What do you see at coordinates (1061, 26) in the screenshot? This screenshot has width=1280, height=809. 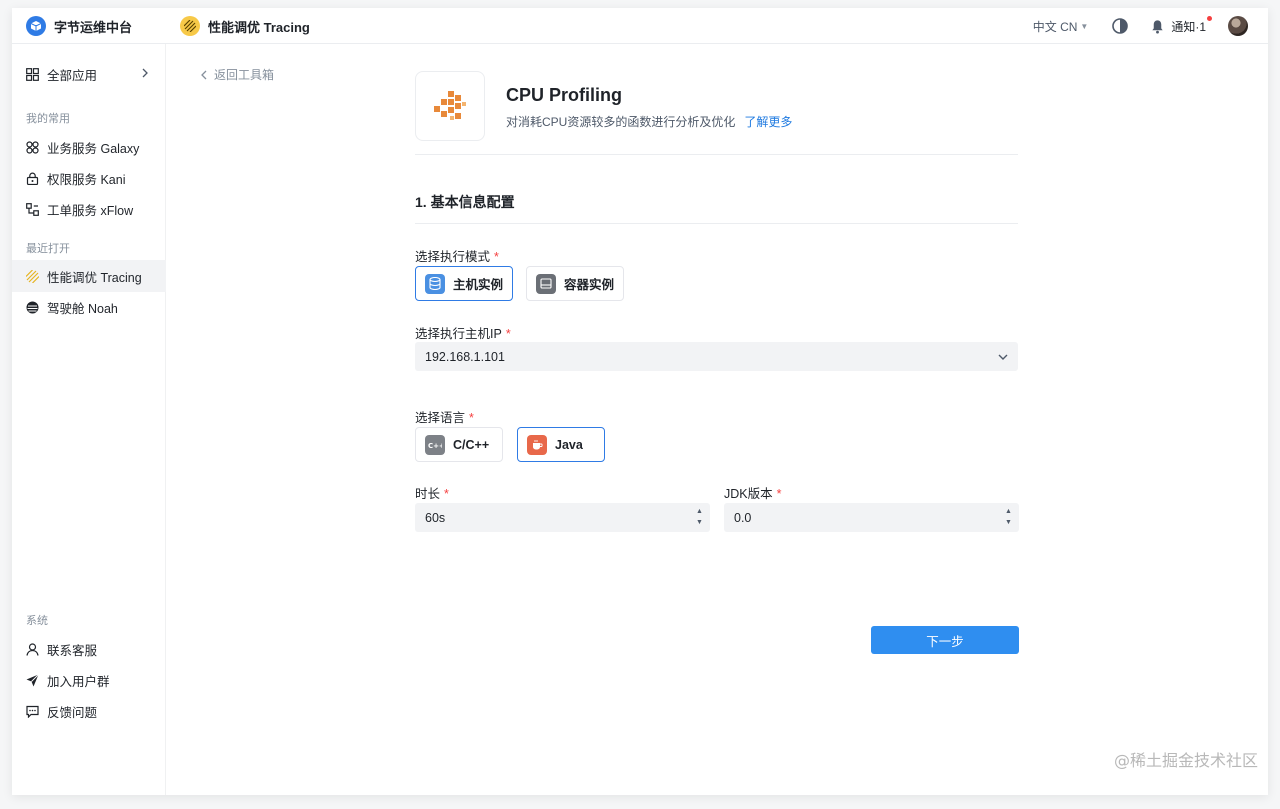 I see `language-switcher: 中文 CN ▼` at bounding box center [1061, 26].